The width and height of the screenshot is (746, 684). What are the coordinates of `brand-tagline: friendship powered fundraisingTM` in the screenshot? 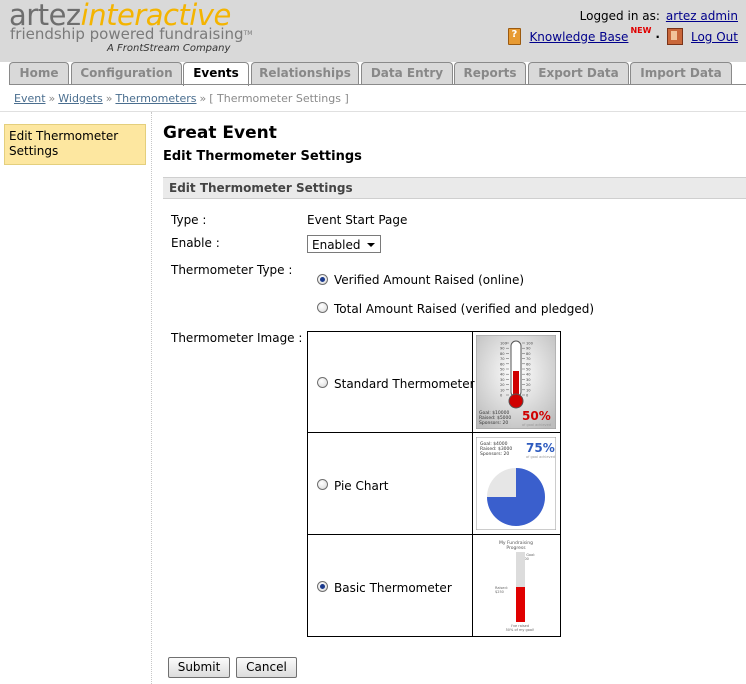 It's located at (131, 34).